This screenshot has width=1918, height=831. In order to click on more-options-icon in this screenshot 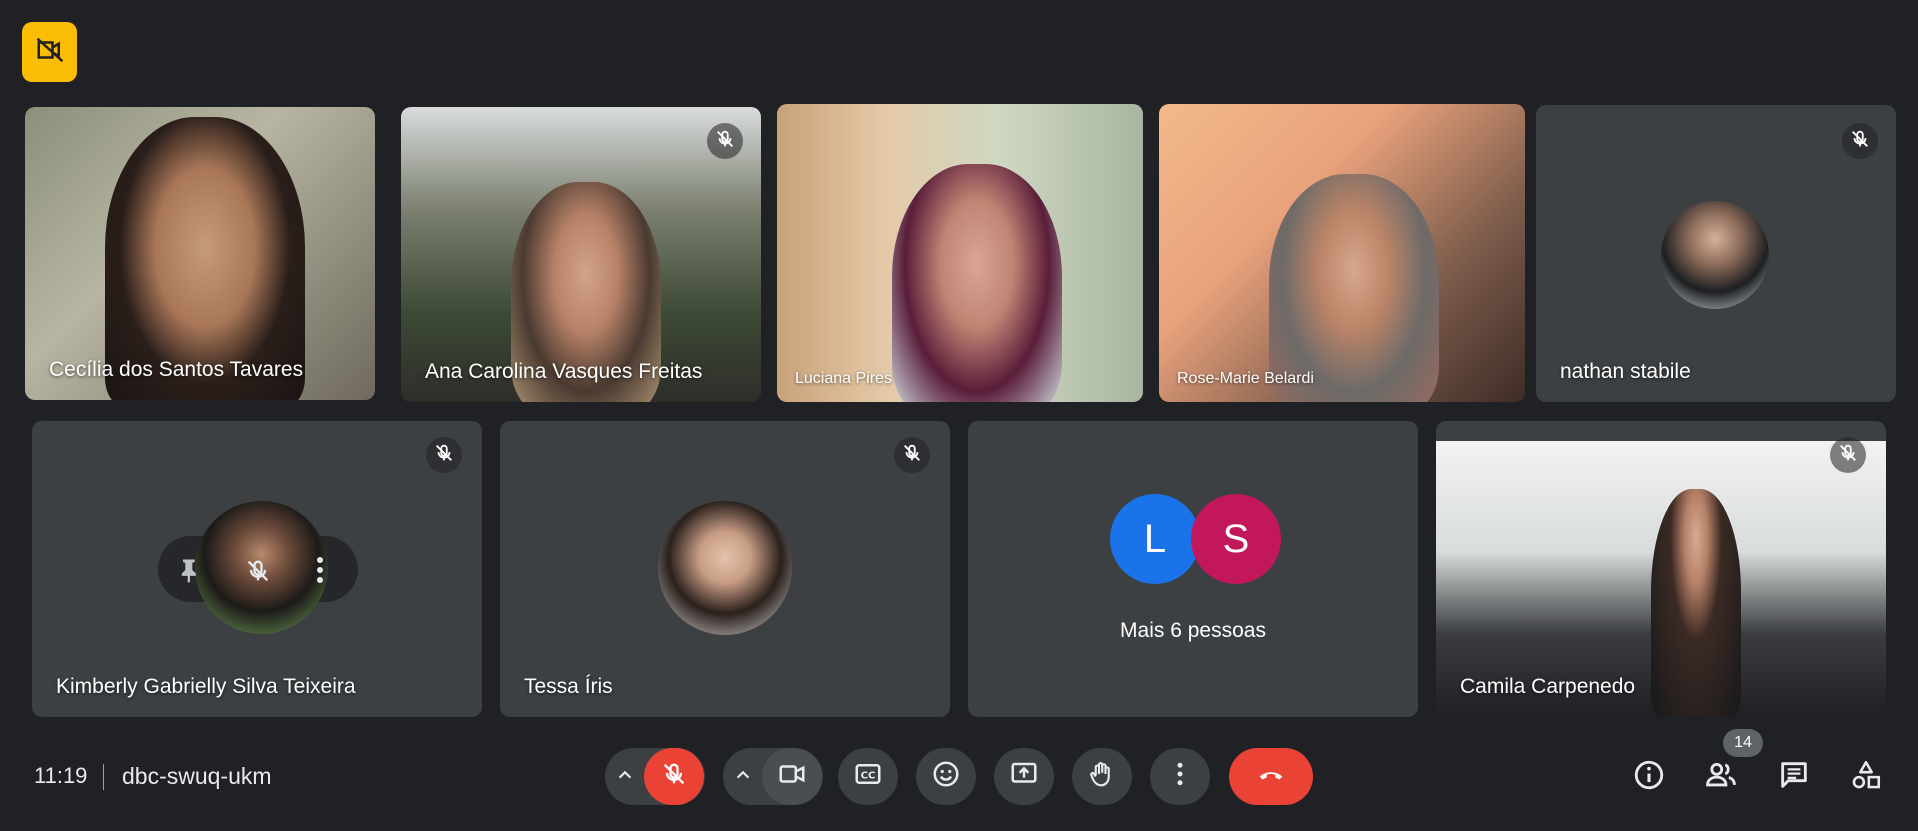, I will do `click(320, 572)`.